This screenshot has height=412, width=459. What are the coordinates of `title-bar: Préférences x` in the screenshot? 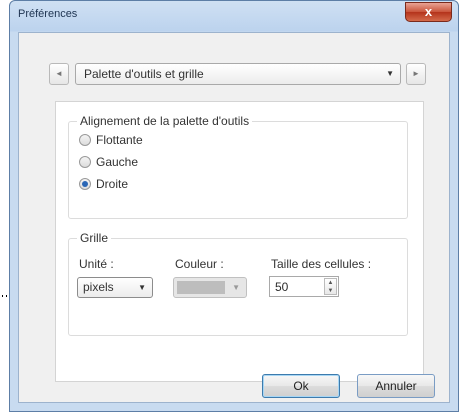 It's located at (234, 16).